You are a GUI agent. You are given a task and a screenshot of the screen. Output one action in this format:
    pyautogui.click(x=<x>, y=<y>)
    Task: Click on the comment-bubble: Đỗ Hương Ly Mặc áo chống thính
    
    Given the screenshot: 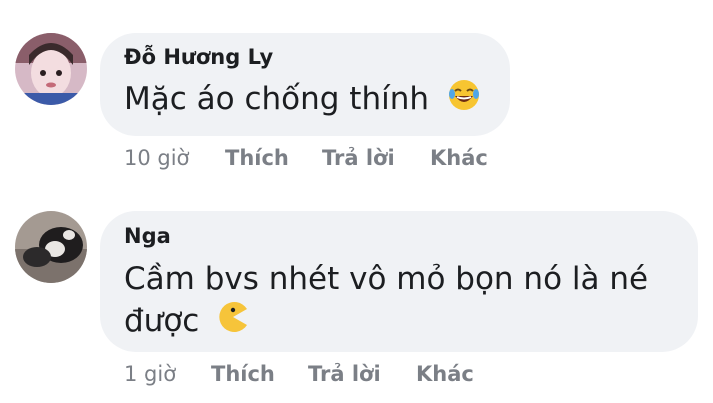 What is the action you would take?
    pyautogui.click(x=305, y=84)
    